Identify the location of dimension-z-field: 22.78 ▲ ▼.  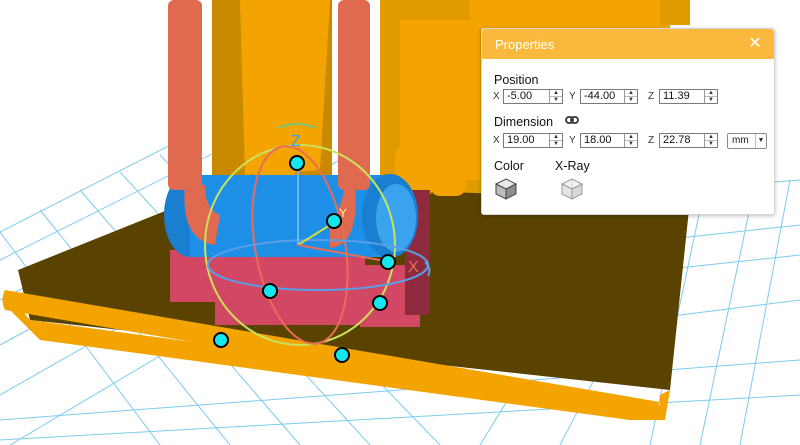
(688, 140).